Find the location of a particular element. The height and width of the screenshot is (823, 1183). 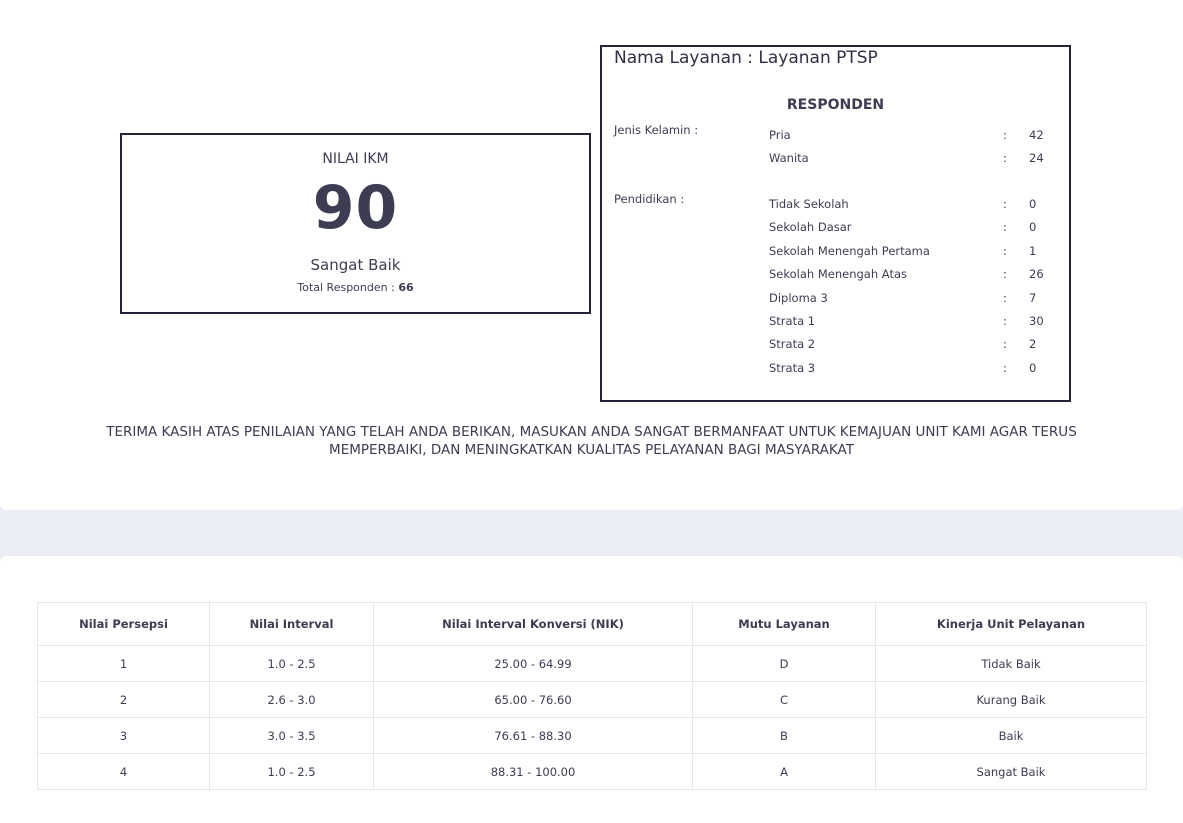

education-name: Sekolah Dasar is located at coordinates (810, 227).